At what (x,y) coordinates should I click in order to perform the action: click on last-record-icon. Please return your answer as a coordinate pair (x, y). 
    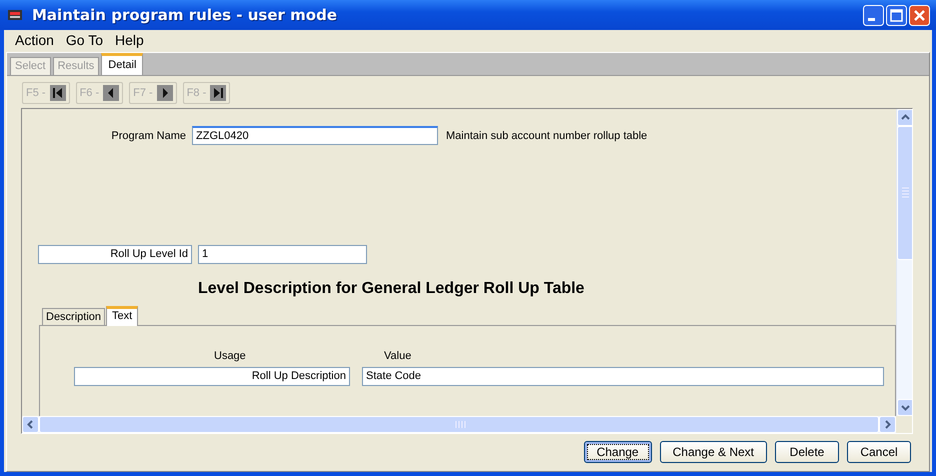
    Looking at the image, I should click on (218, 93).